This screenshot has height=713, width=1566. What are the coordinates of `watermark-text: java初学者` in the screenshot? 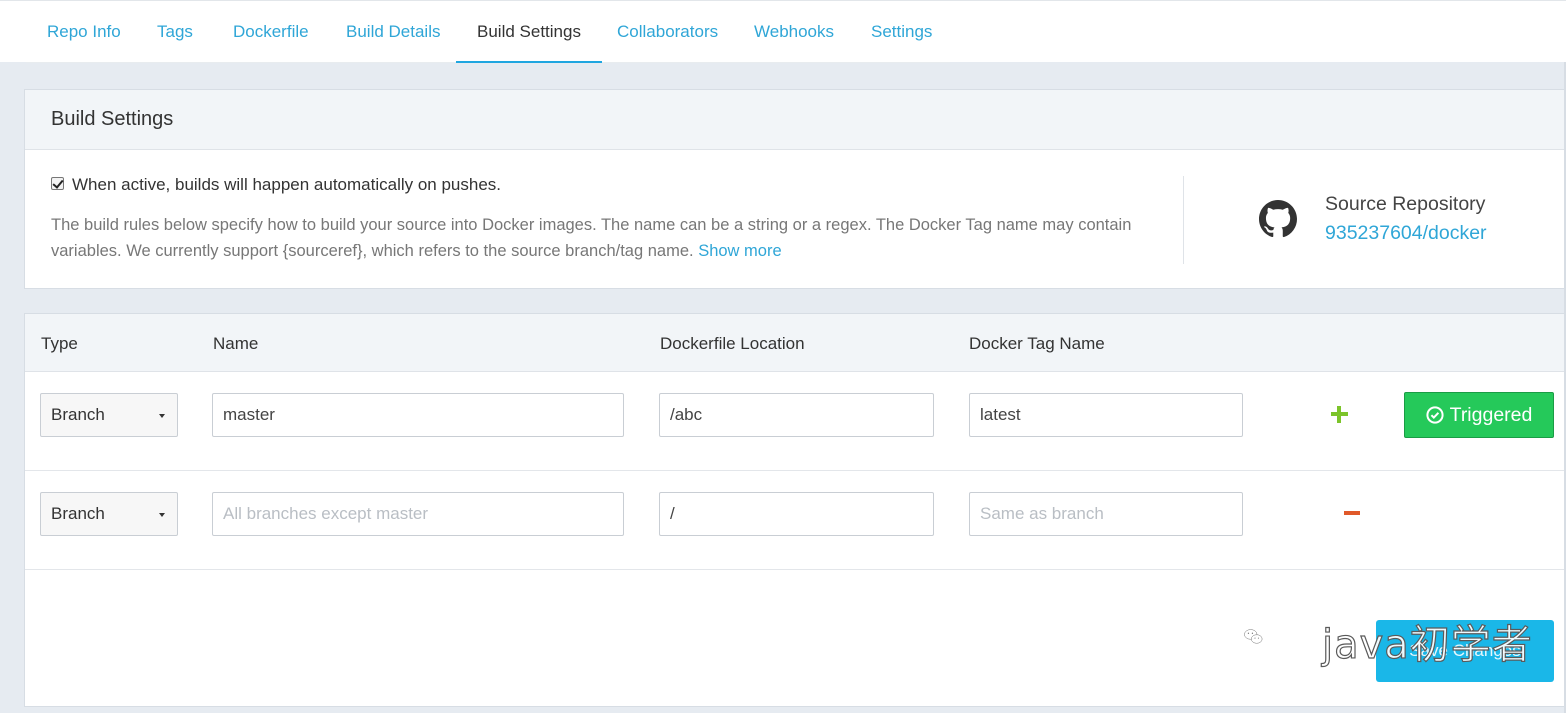 It's located at (1427, 644).